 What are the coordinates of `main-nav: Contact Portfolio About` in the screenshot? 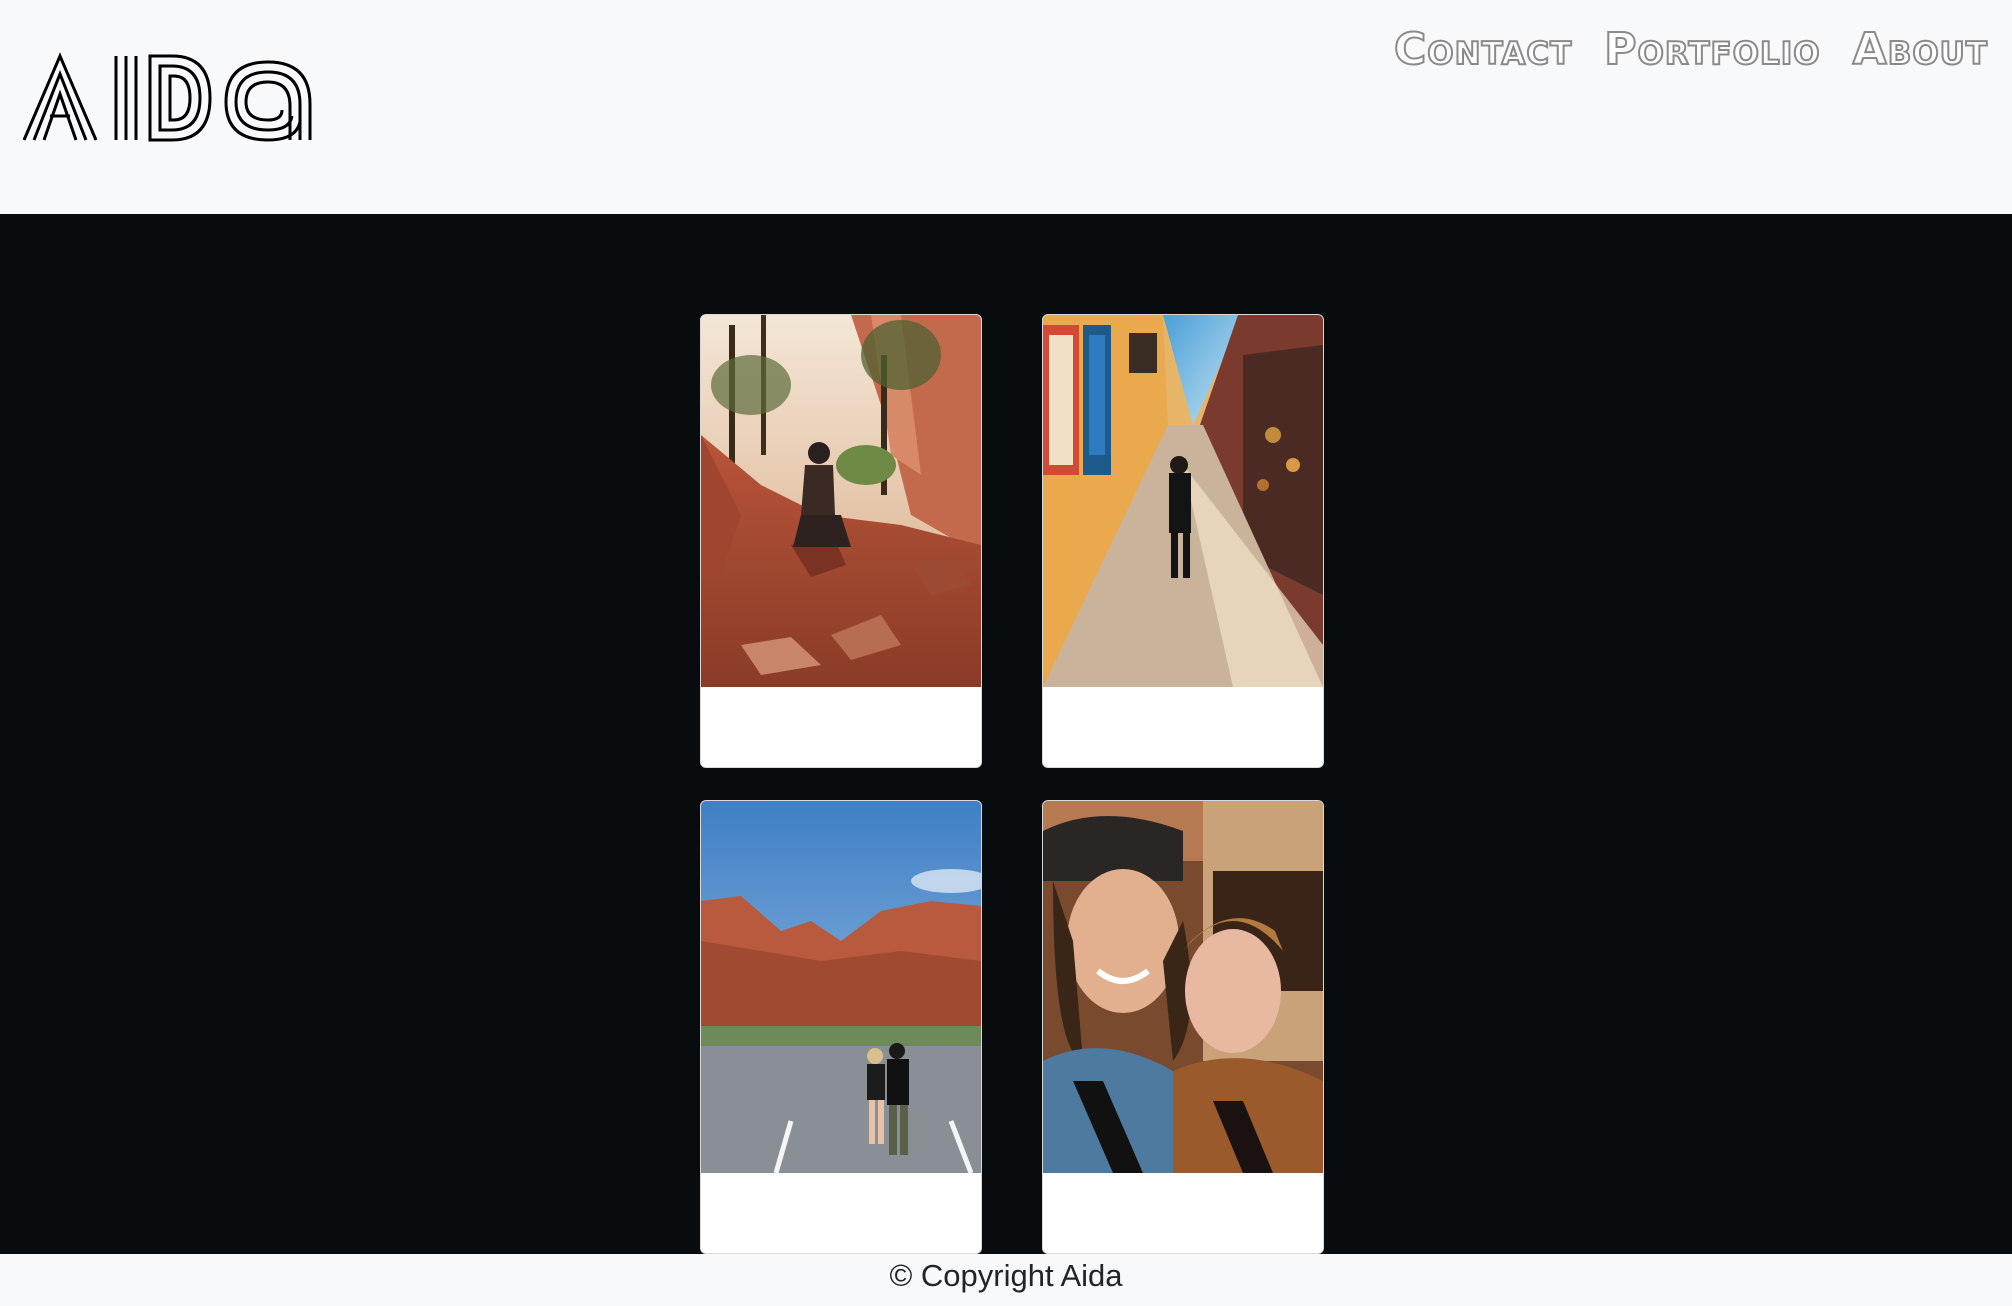 It's located at (1690, 49).